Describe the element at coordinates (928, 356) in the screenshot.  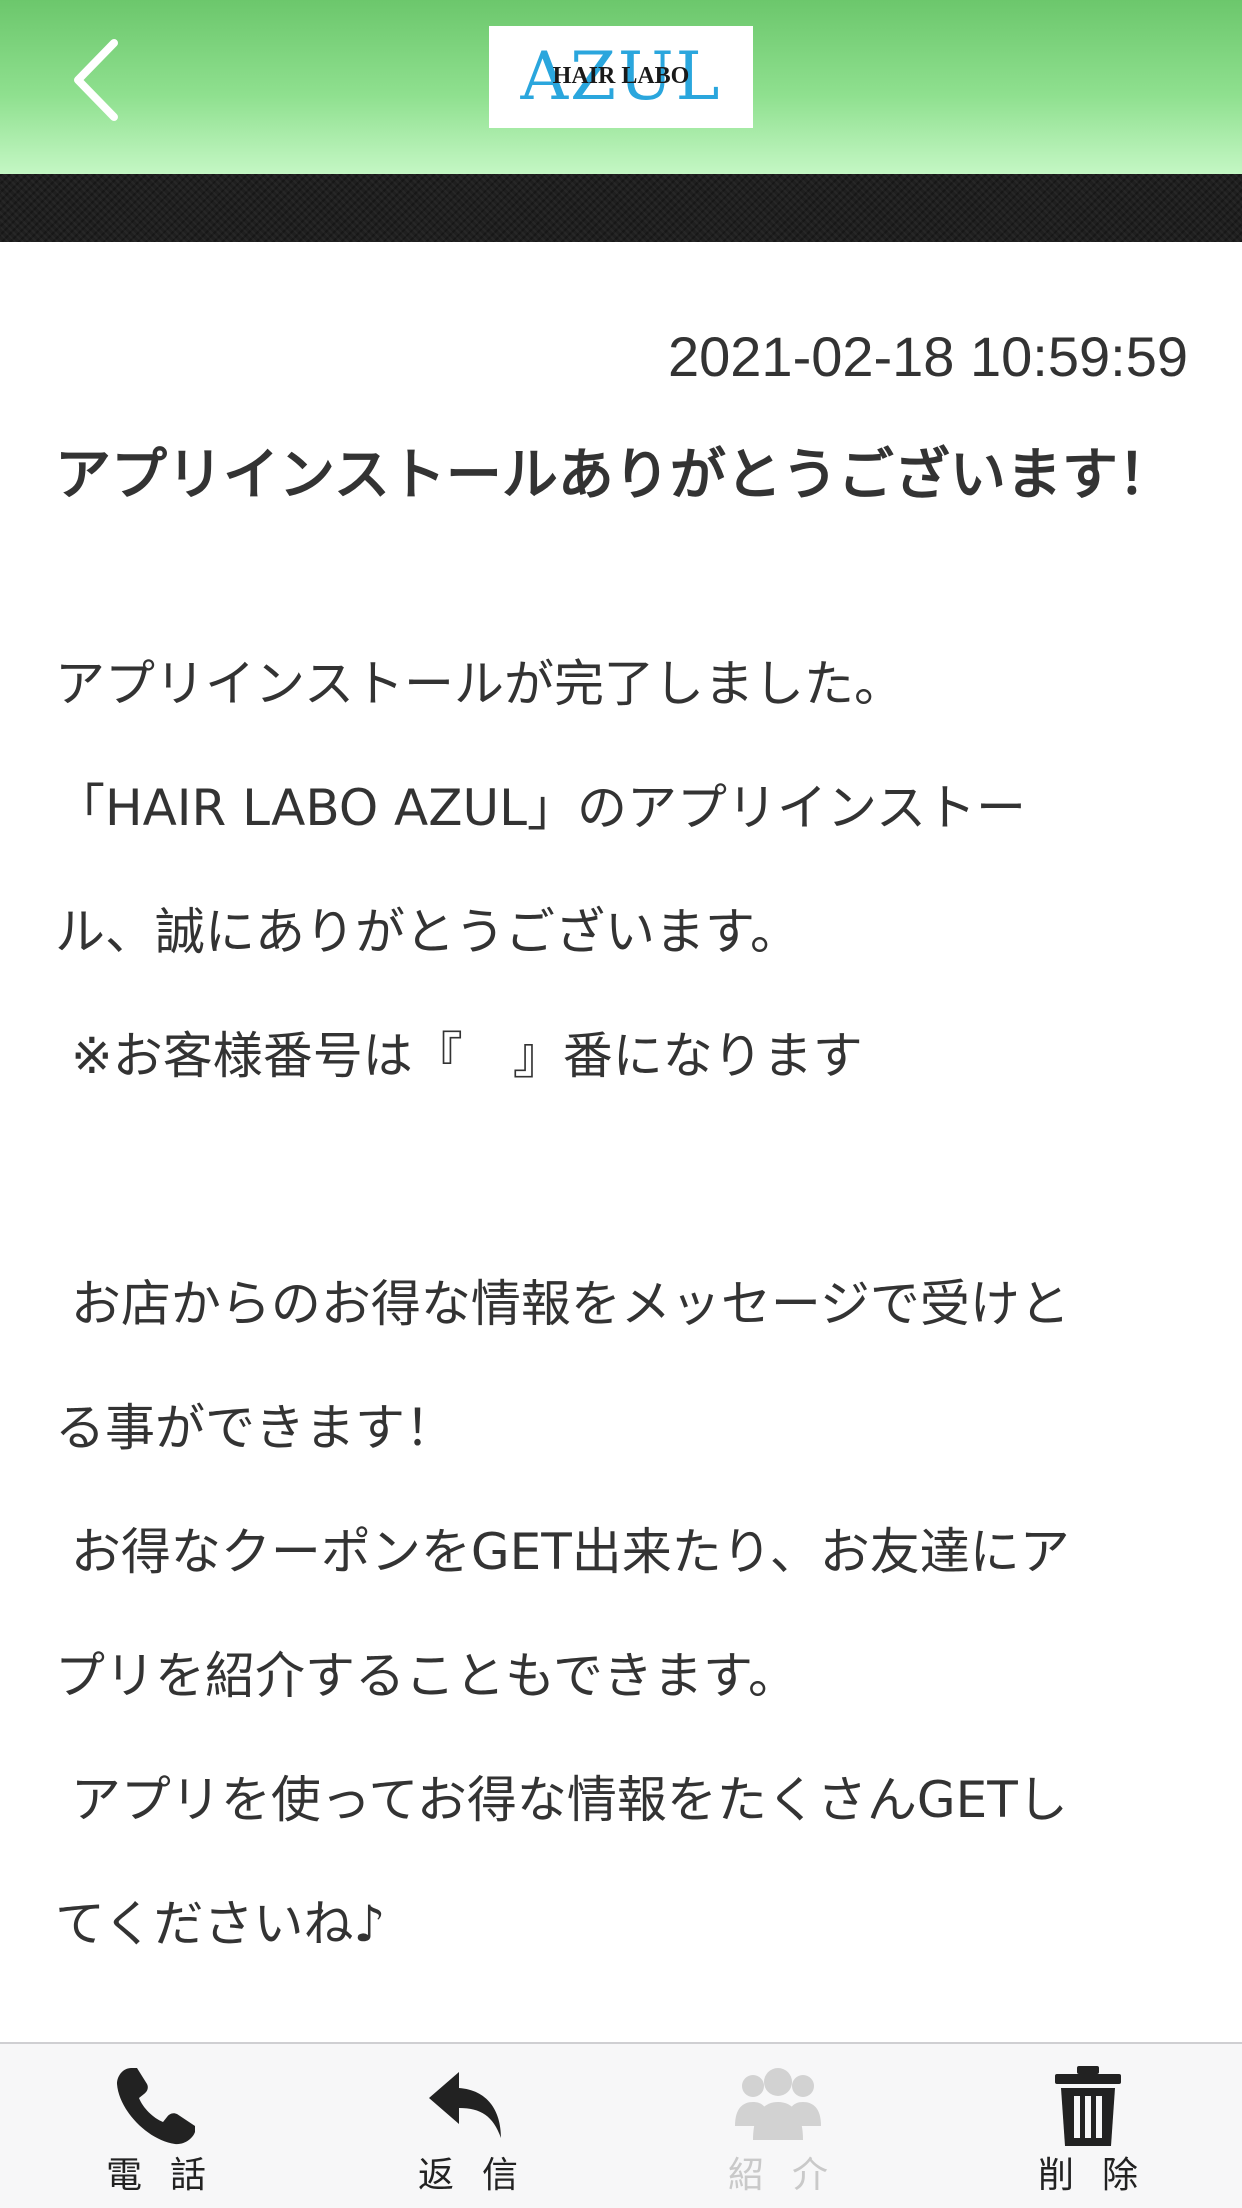
I see `message-timestamp: 2021-02-18 10:59:59` at that location.